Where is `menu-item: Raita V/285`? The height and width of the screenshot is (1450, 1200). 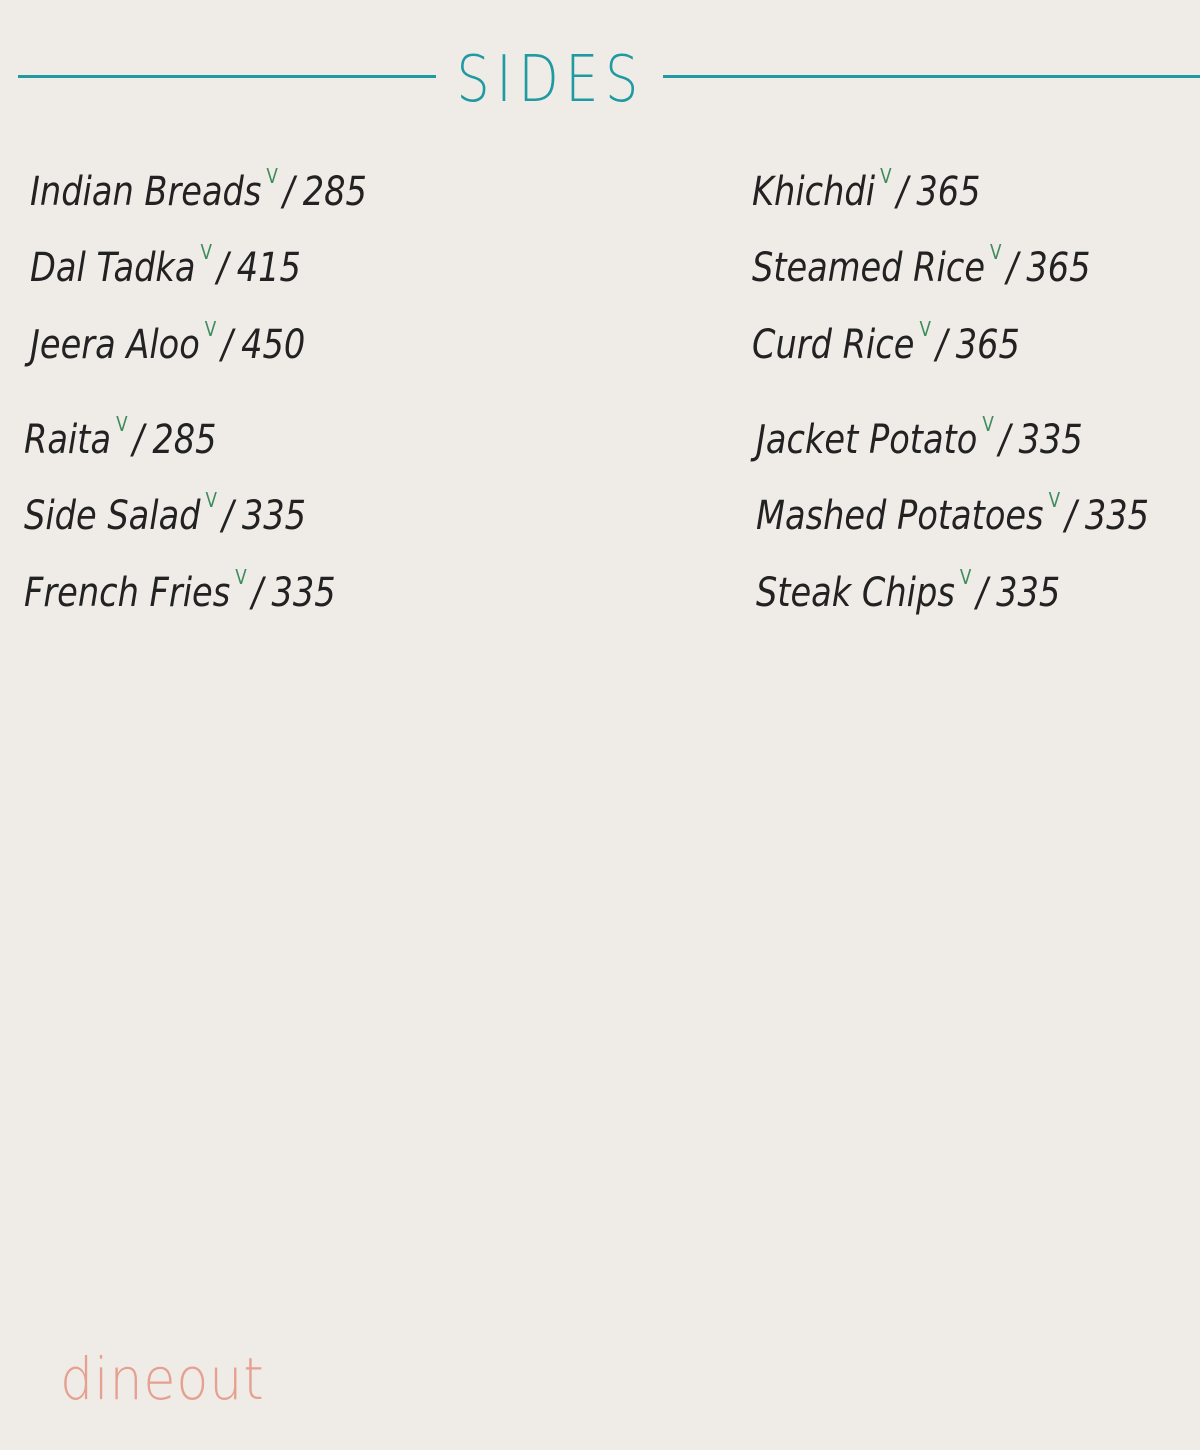
menu-item: Raita V/285 is located at coordinates (120, 432).